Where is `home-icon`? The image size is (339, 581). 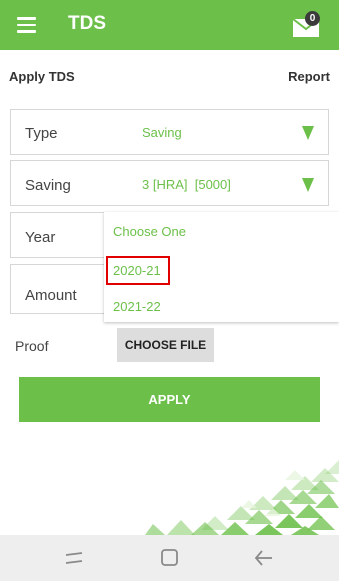 home-icon is located at coordinates (170, 558).